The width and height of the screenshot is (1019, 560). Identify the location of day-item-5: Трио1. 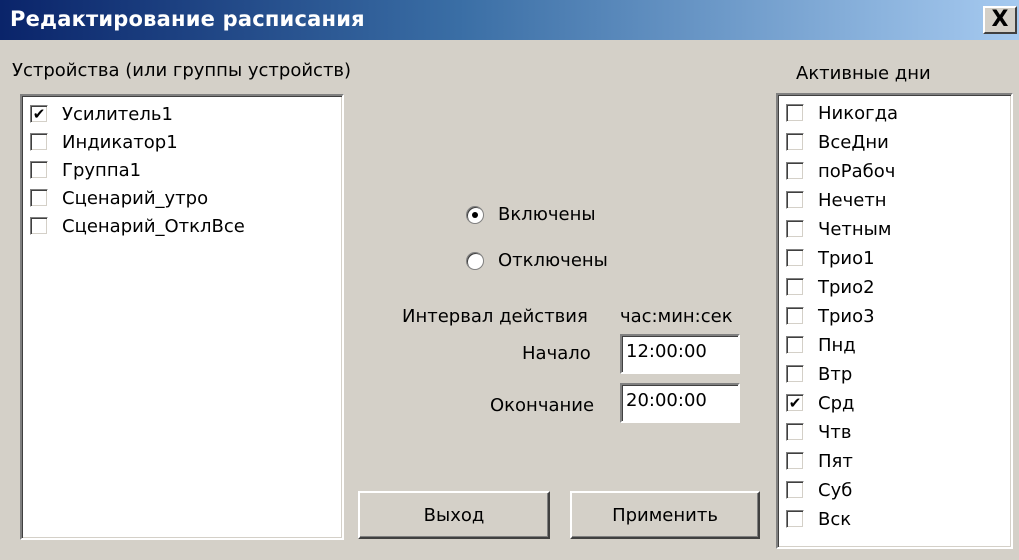
(830, 258).